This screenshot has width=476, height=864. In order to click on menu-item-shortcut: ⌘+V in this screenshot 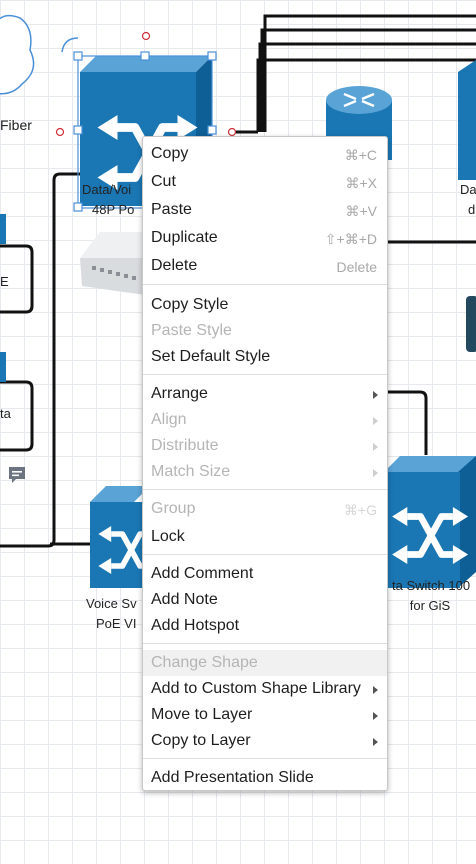, I will do `click(361, 211)`.